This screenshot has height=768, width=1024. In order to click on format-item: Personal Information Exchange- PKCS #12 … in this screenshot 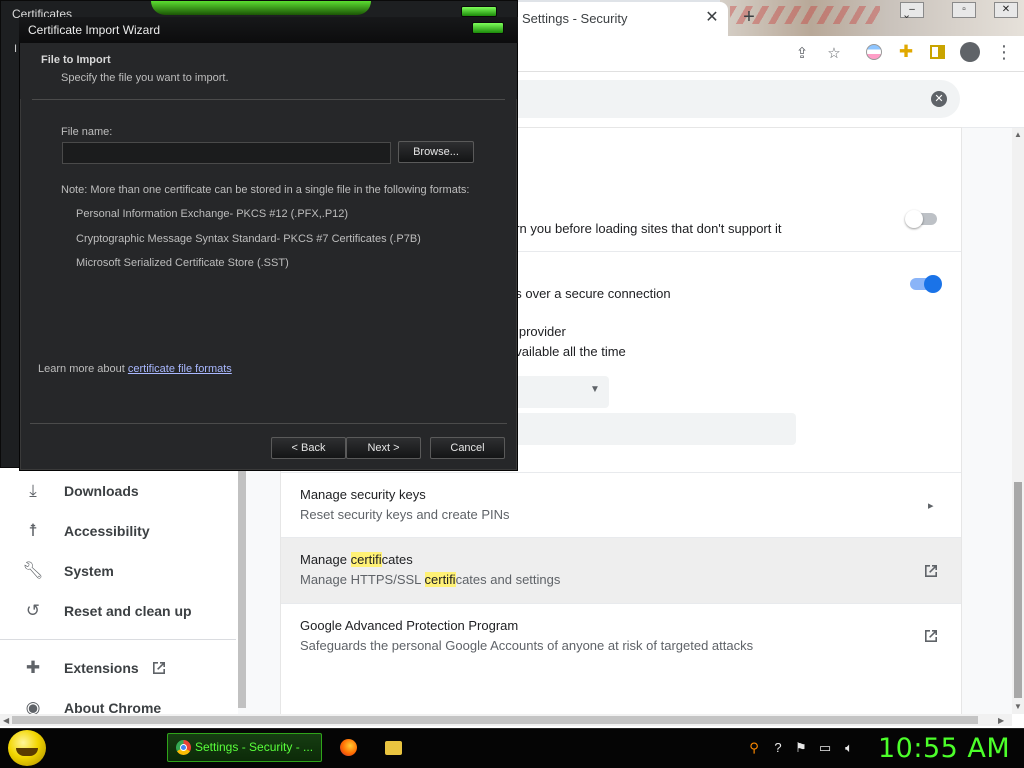, I will do `click(212, 214)`.